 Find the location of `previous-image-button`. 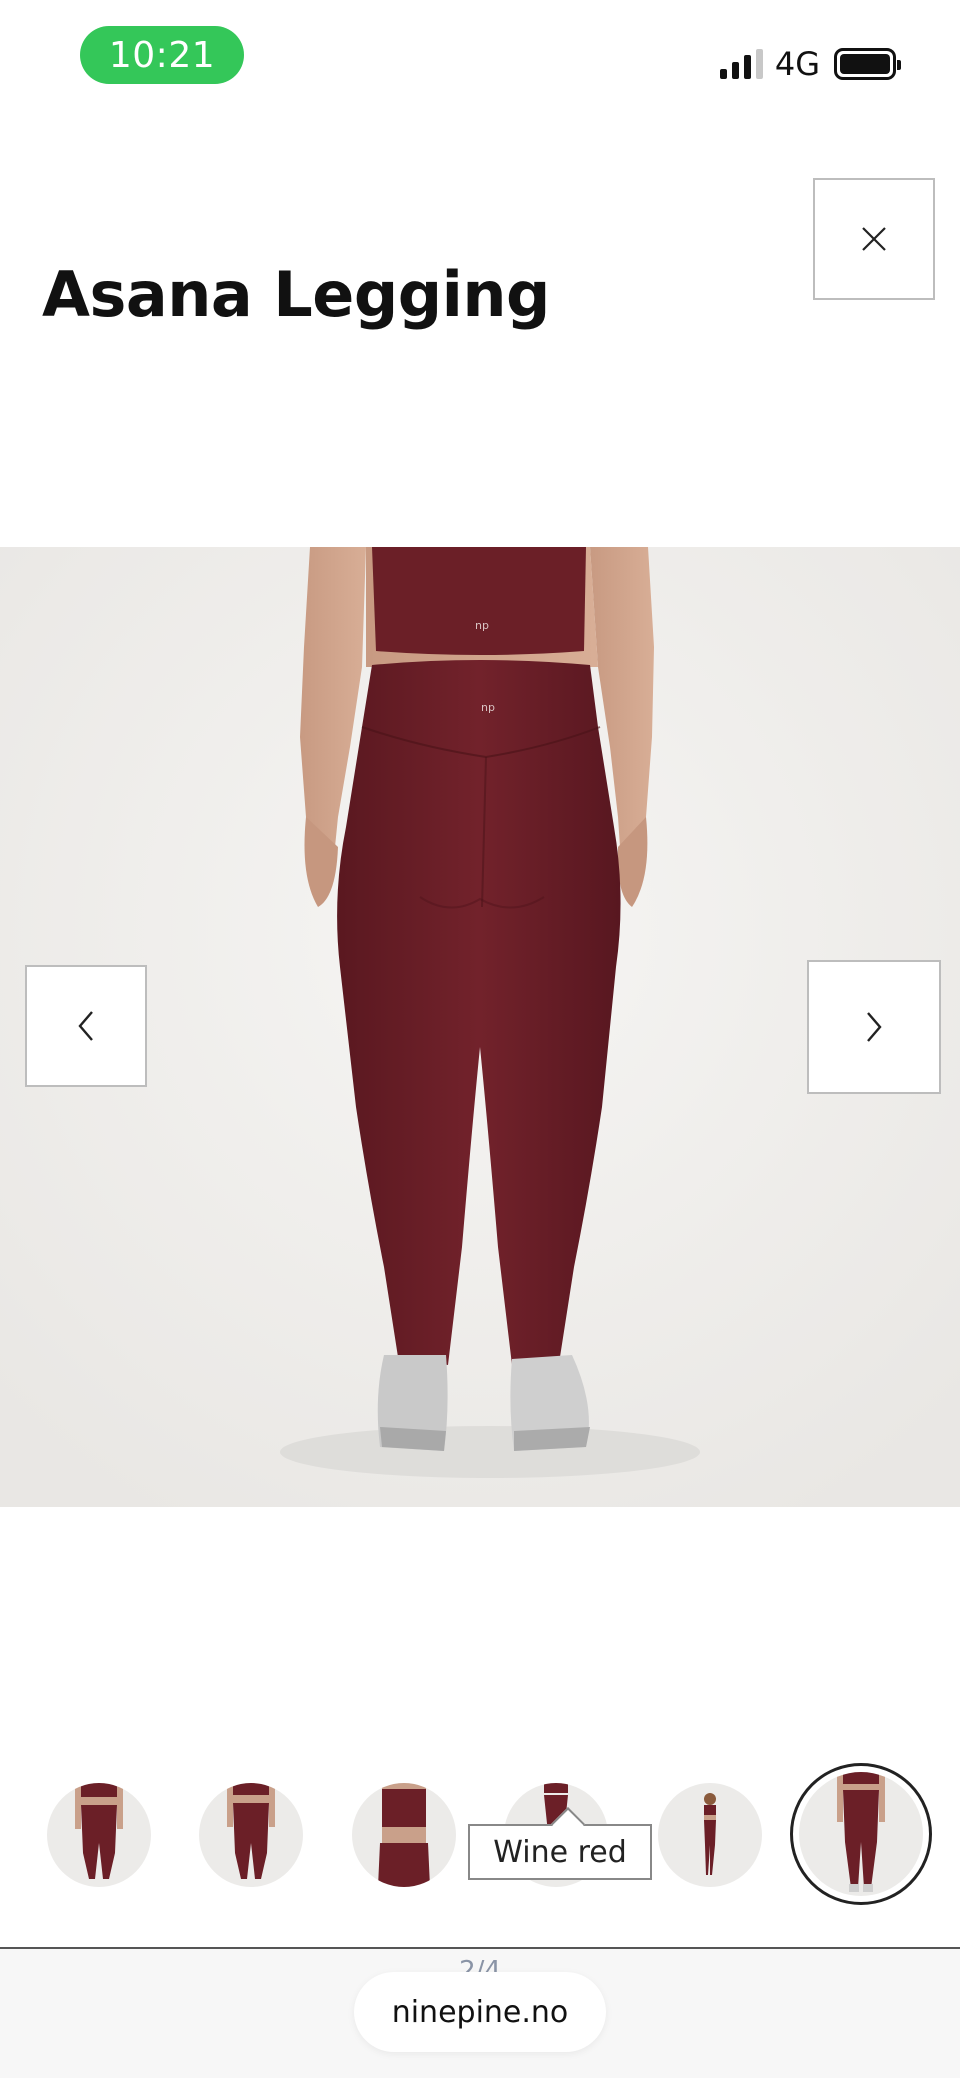

previous-image-button is located at coordinates (86, 1026).